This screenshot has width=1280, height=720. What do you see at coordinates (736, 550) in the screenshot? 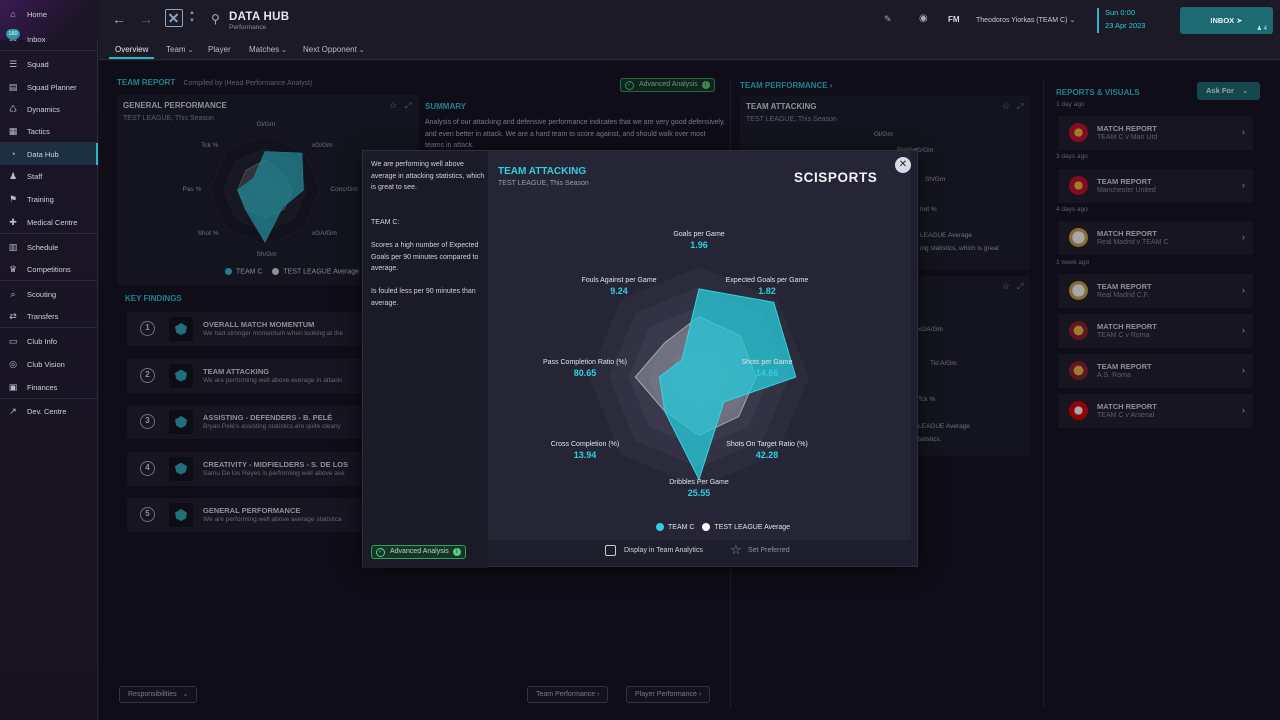
I see `star-icon: ☆` at bounding box center [736, 550].